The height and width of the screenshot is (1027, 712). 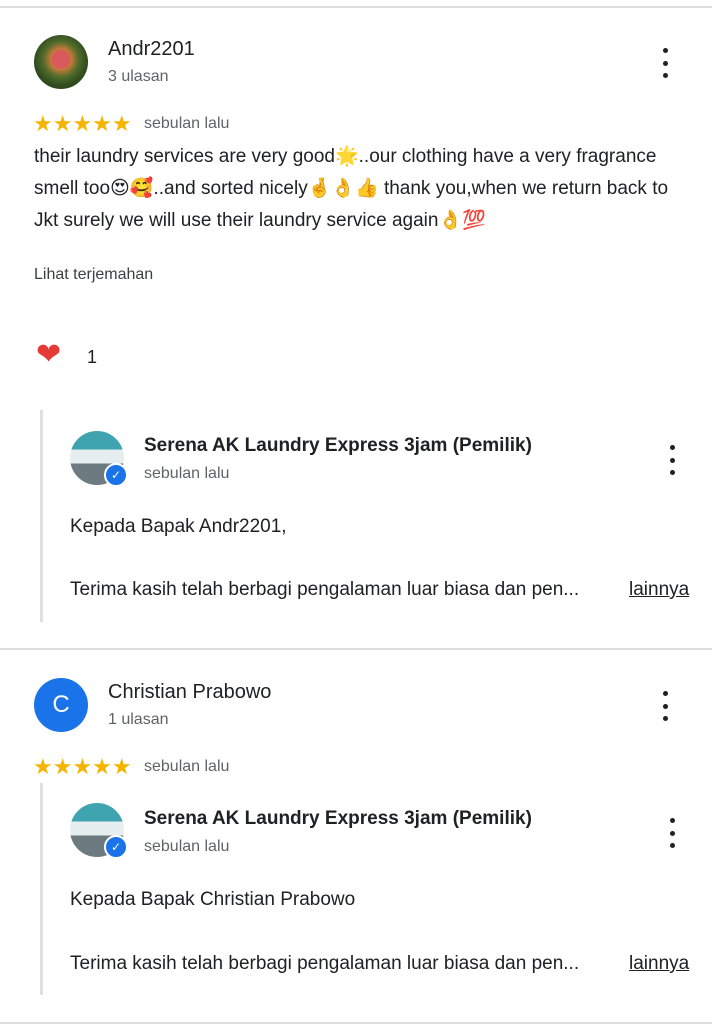 I want to click on reviewer-name: Christian Prabowo, so click(x=189, y=692).